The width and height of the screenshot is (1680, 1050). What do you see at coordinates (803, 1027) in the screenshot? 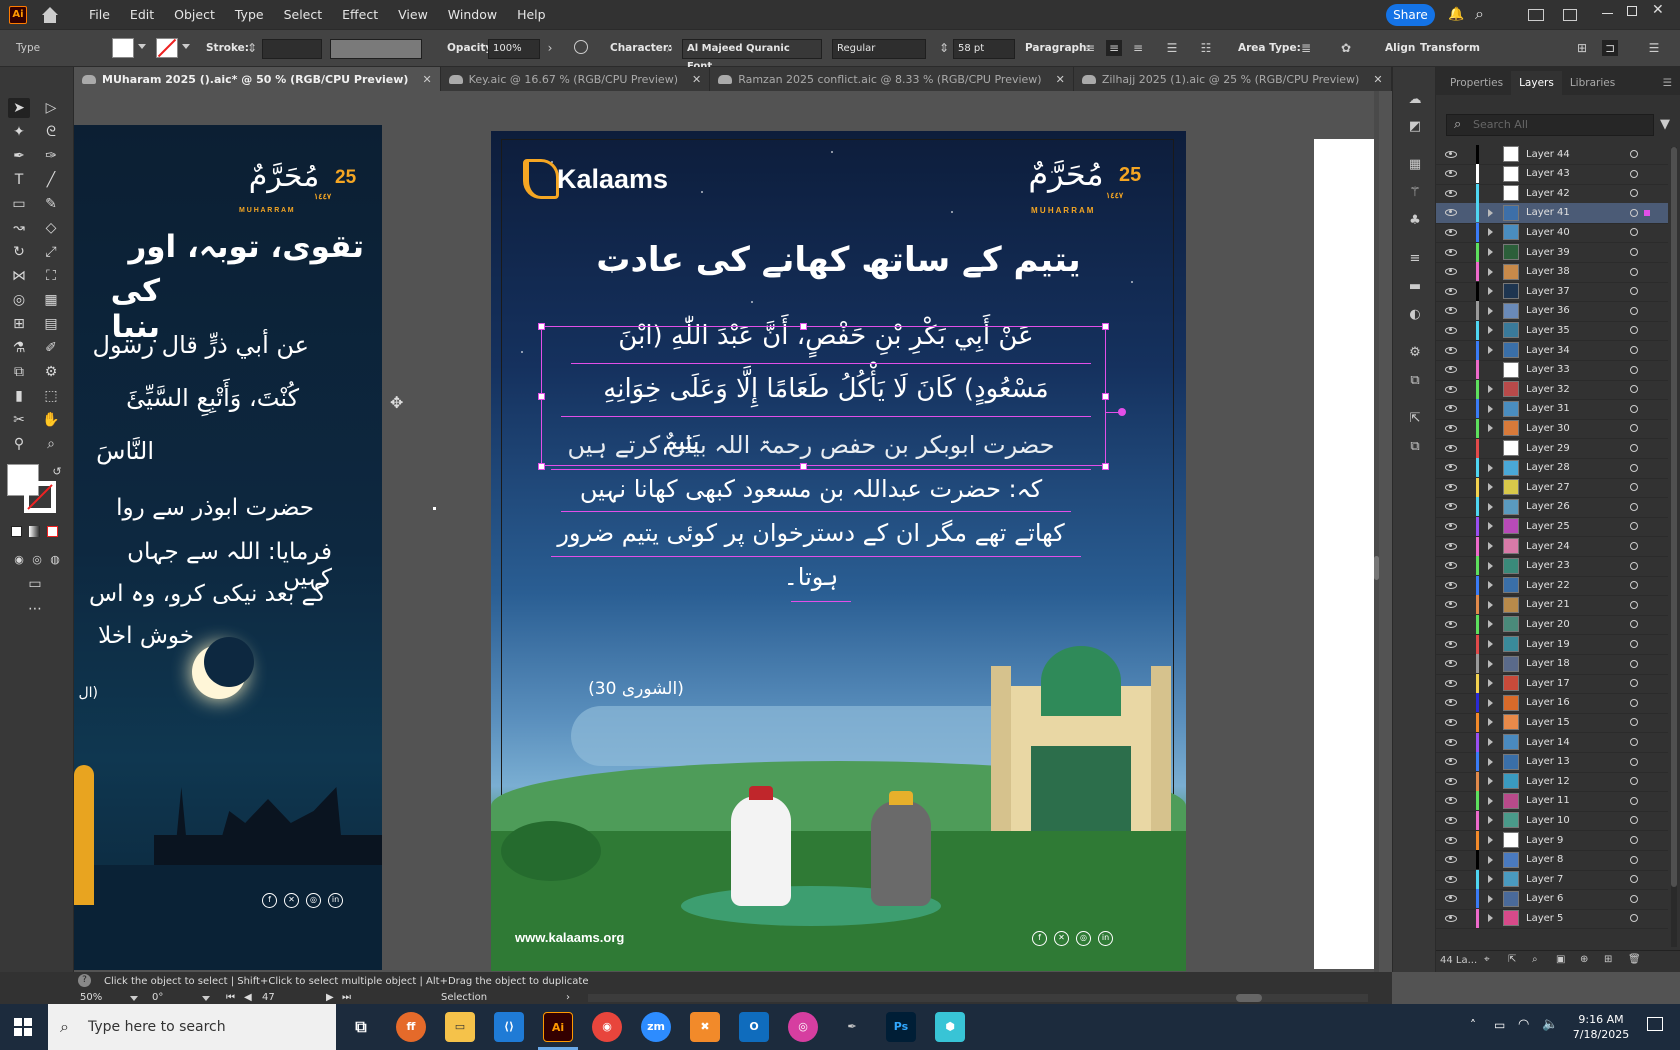
I see `creative-cloud-icon: ◎` at bounding box center [803, 1027].